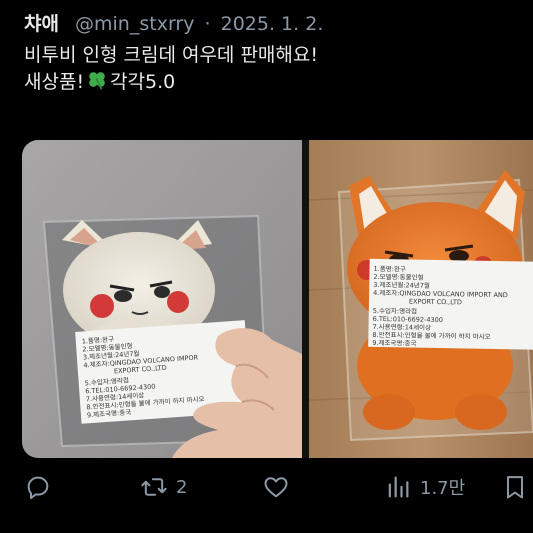  I want to click on tweet-text-line-2-end: 각각5.0, so click(143, 82).